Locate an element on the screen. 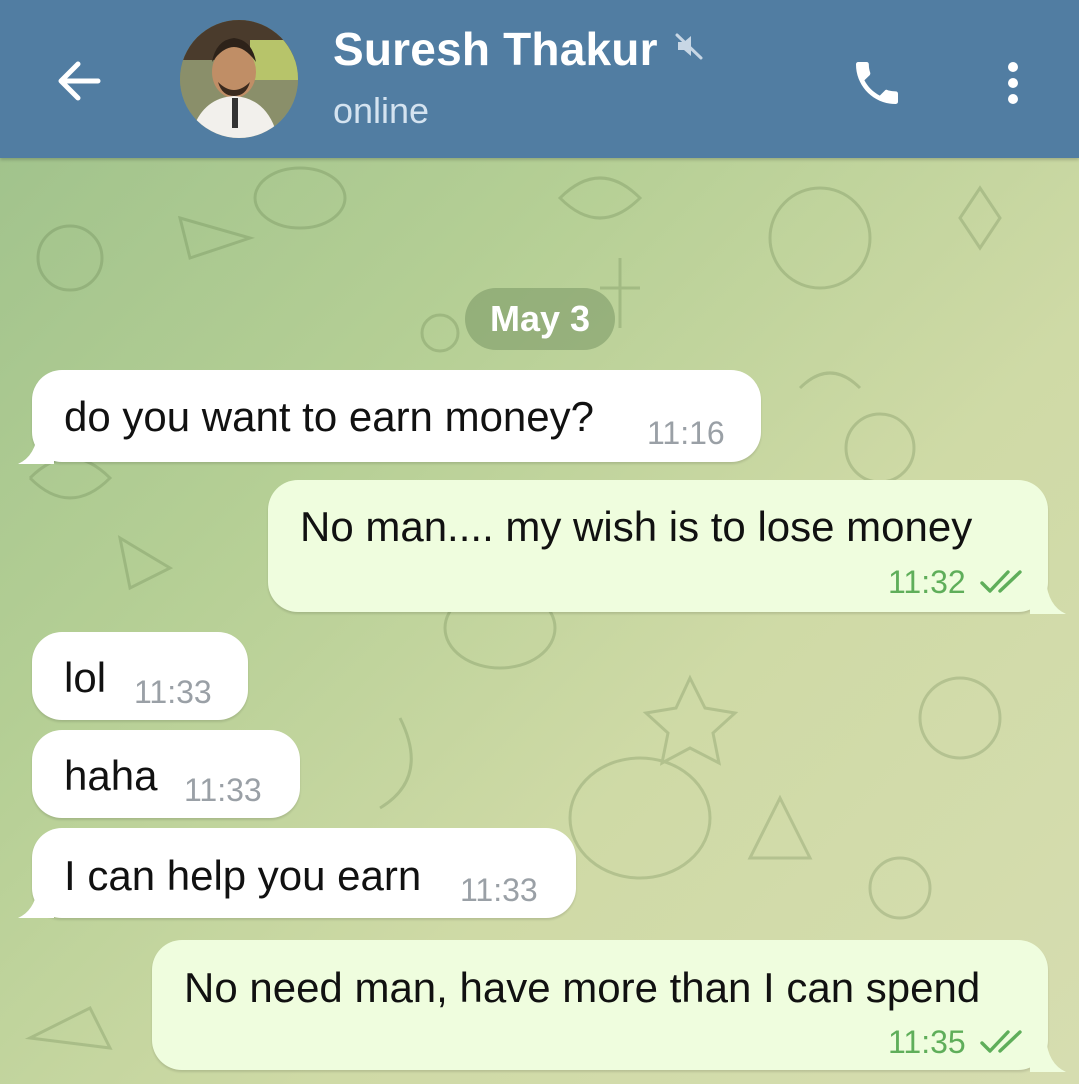  message-time: 11:16 is located at coordinates (686, 433).